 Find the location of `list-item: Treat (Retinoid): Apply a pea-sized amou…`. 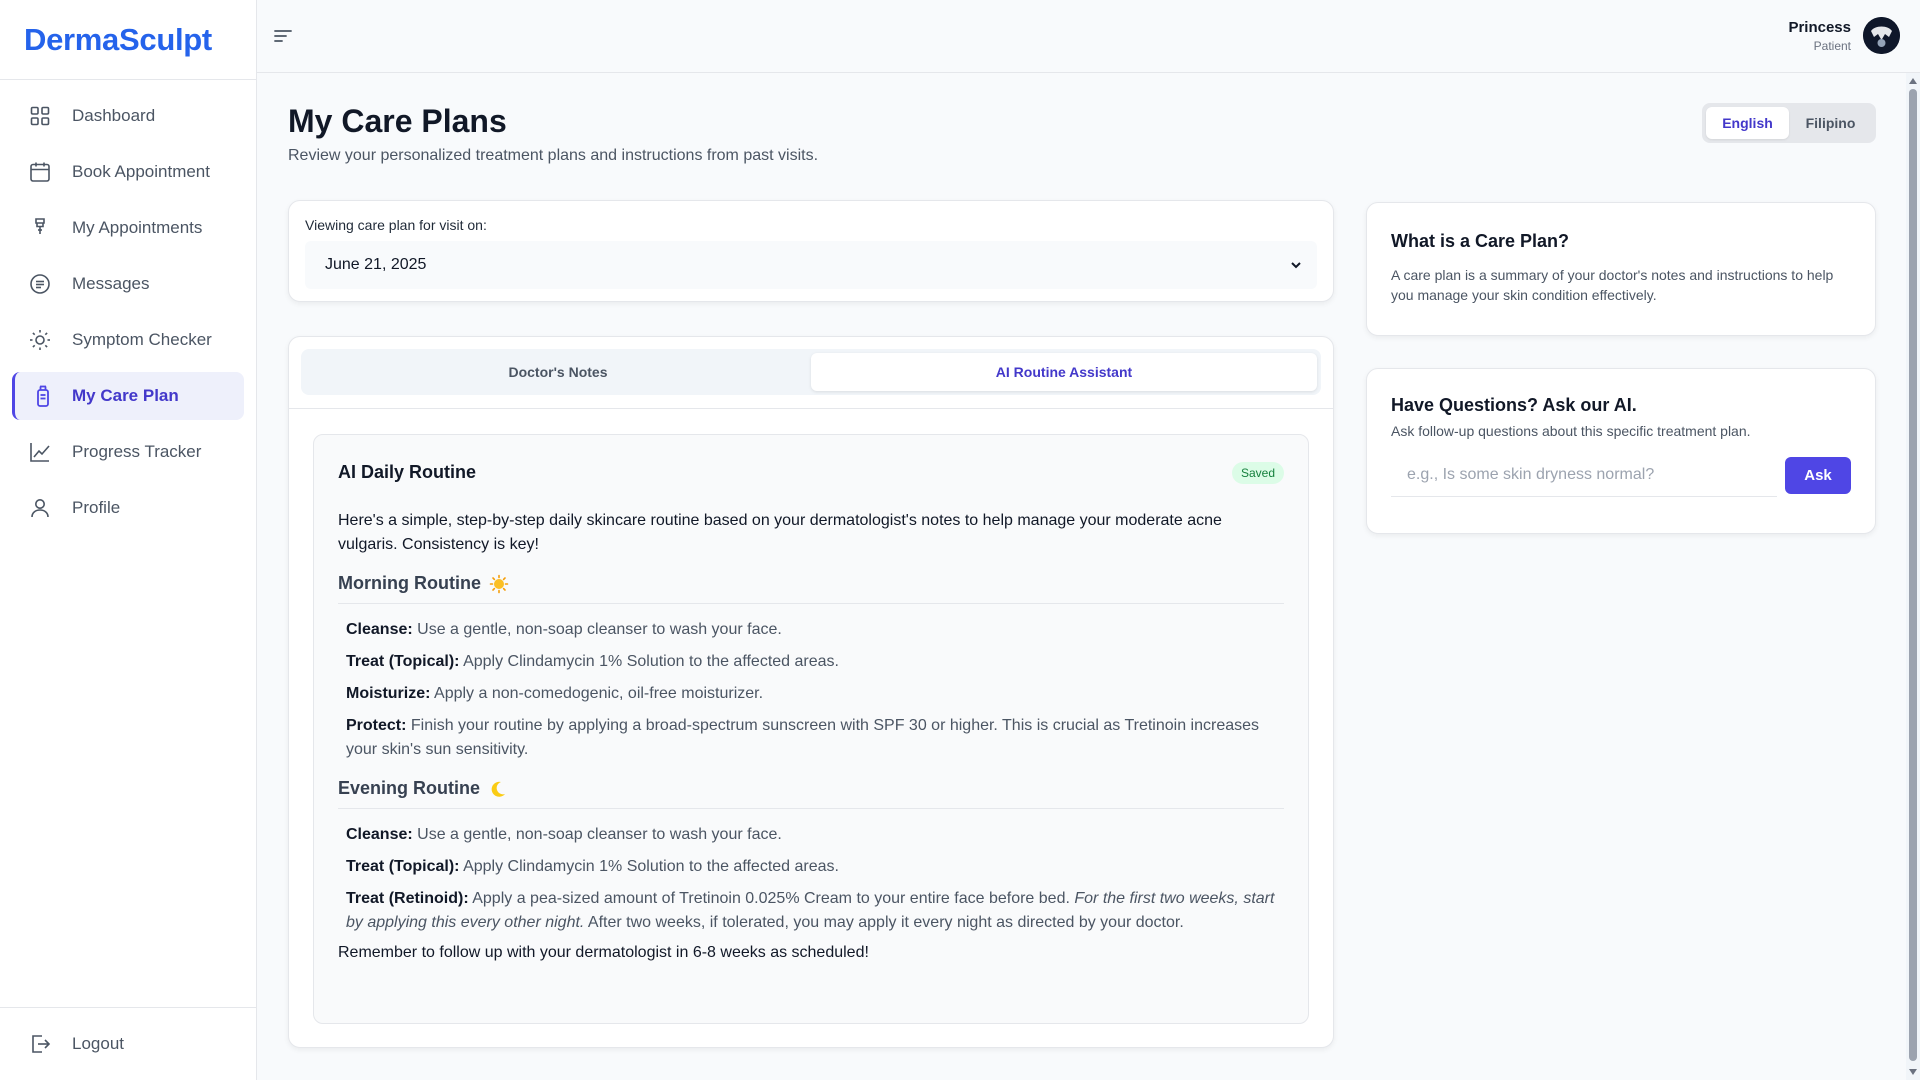

list-item: Treat (Retinoid): Apply a pea-sized amou… is located at coordinates (810, 910).